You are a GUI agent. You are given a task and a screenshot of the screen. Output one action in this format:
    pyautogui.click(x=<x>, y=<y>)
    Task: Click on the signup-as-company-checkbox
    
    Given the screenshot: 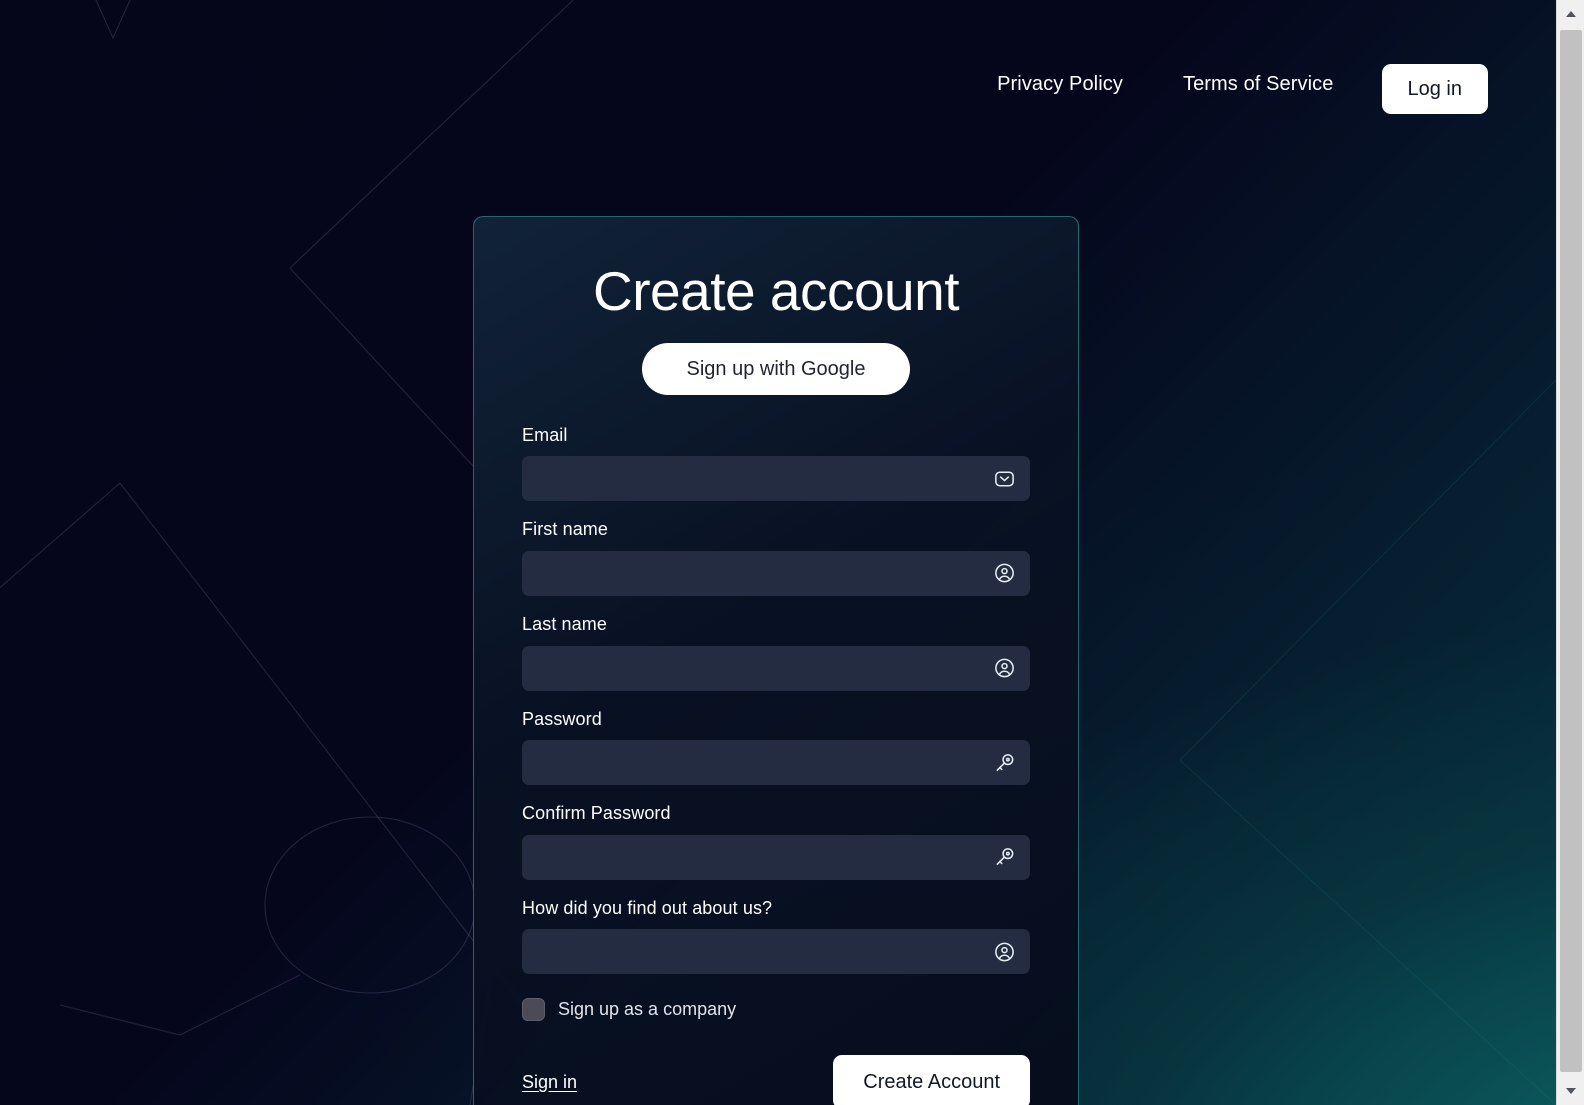 What is the action you would take?
    pyautogui.click(x=533, y=1010)
    